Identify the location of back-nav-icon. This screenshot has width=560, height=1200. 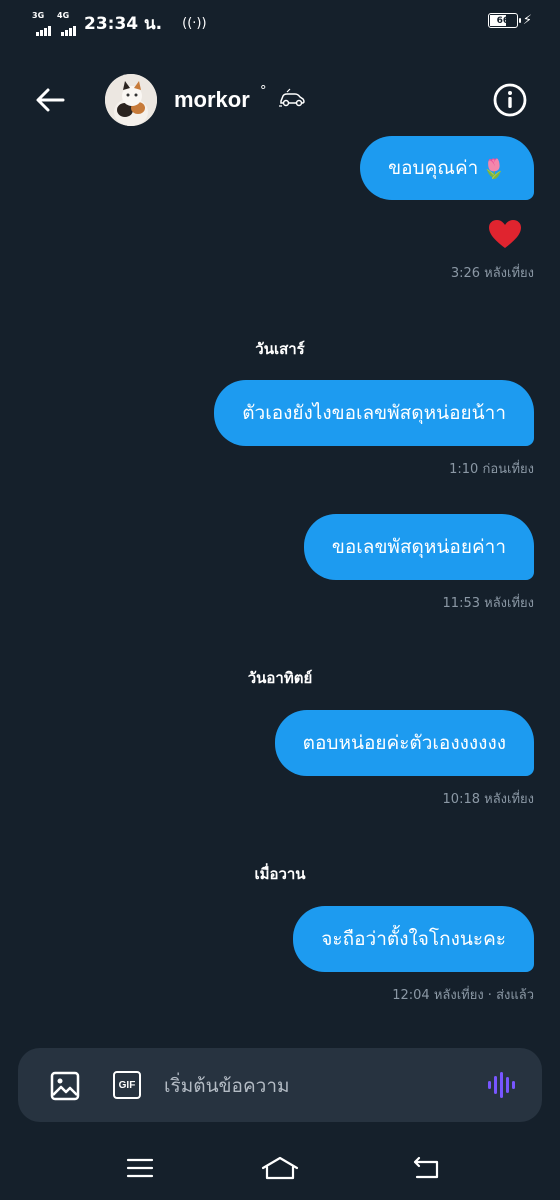
(426, 1167).